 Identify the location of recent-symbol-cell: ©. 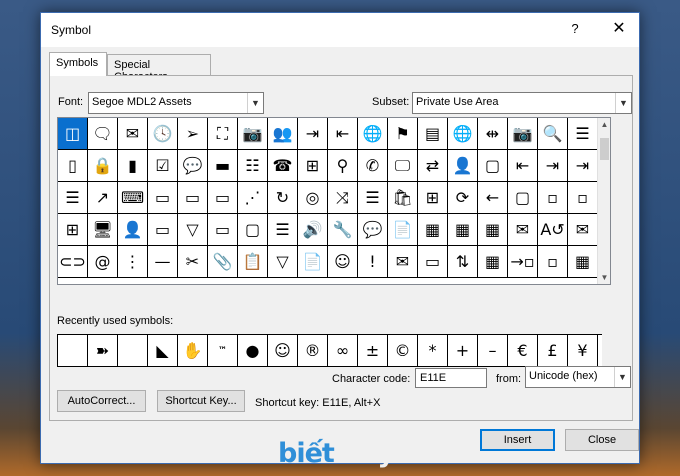
(403, 351).